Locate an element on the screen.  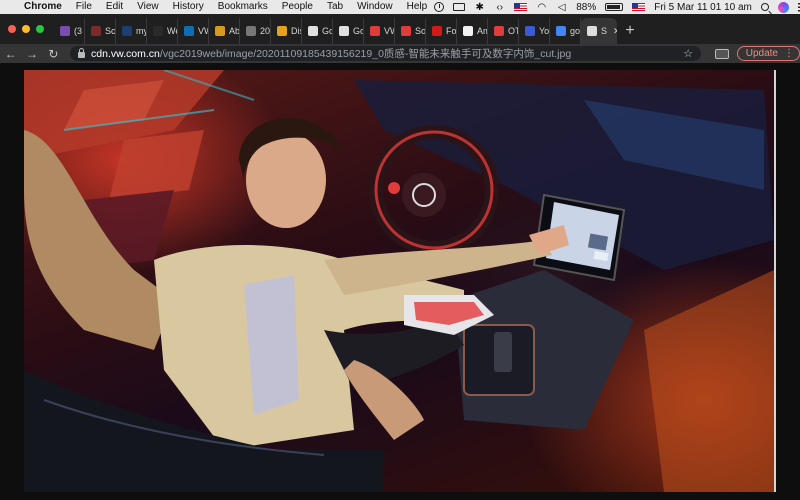
spotlight-search-icon is located at coordinates (764, 7).